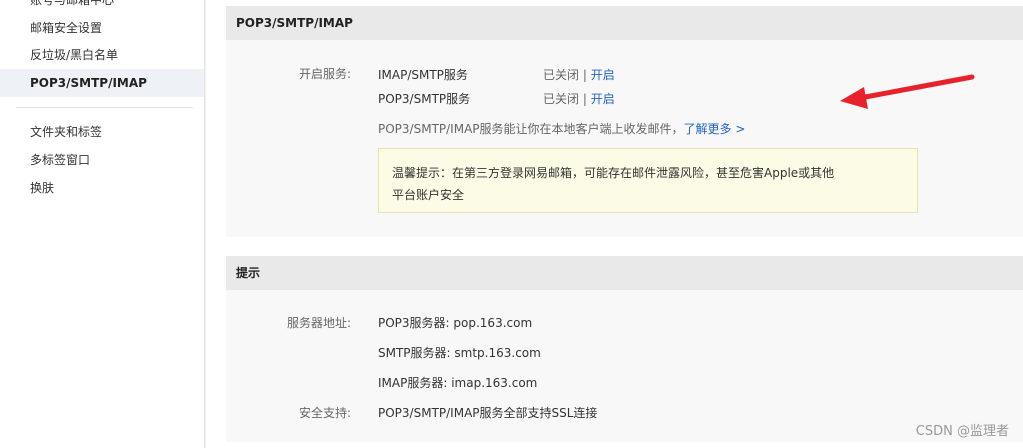  What do you see at coordinates (603, 99) in the screenshot?
I see `pop3-smtp-enable-link: 开启` at bounding box center [603, 99].